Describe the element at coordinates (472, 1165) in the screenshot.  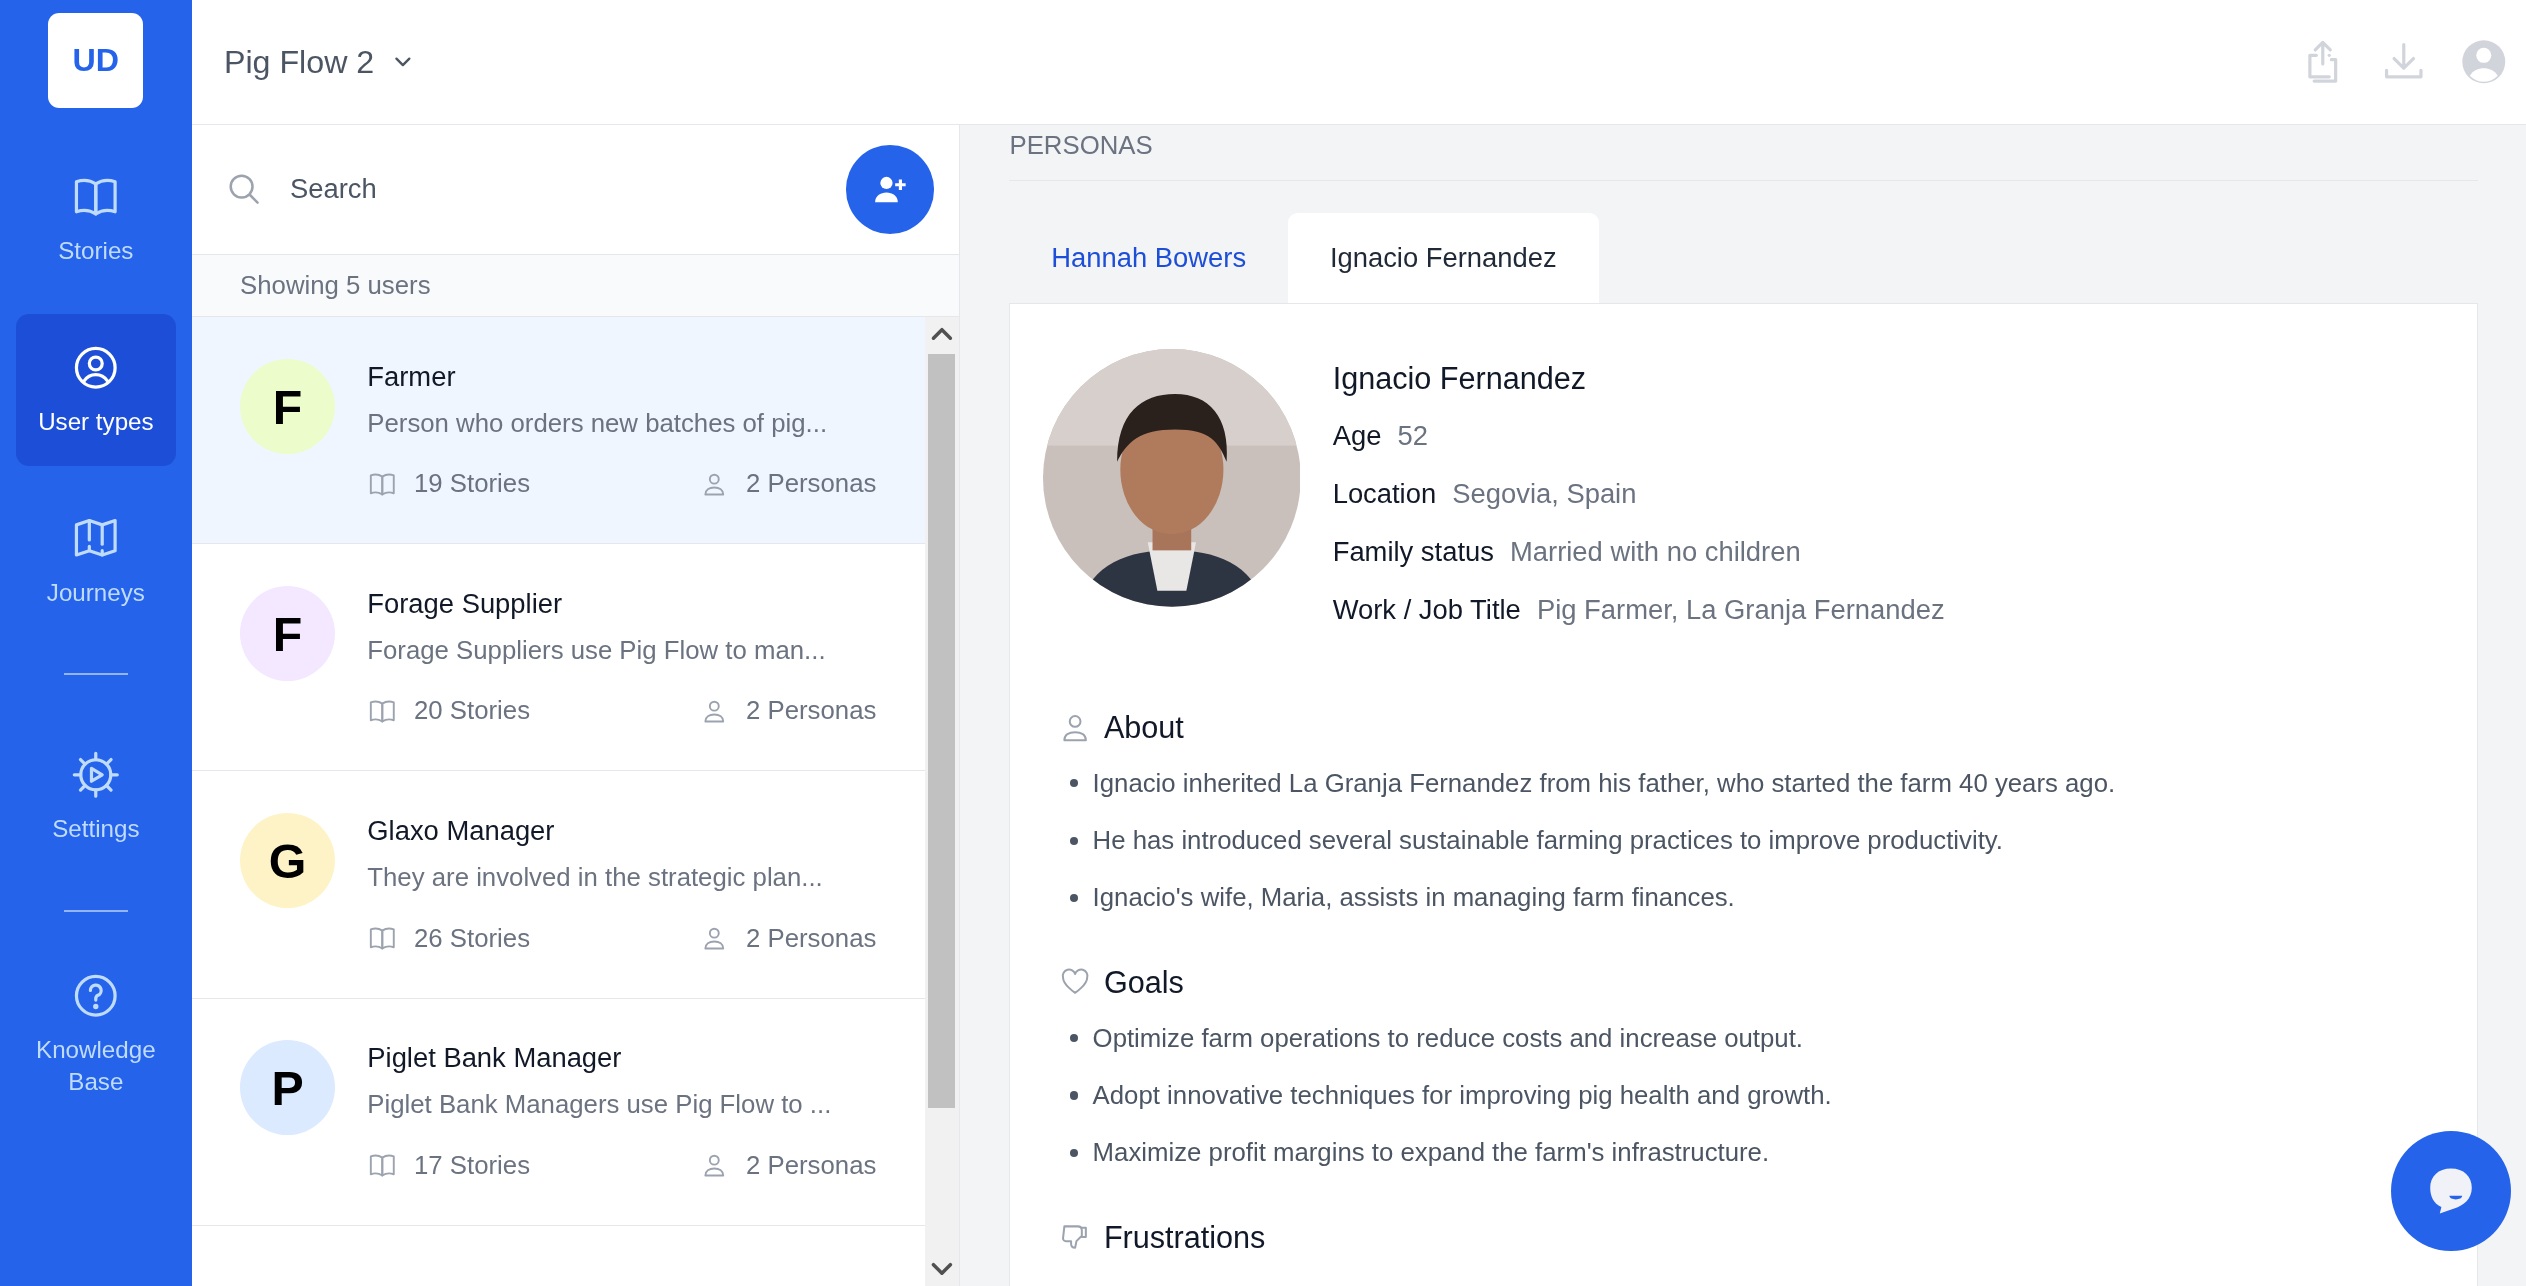
I see `story-count: 17 Stories` at that location.